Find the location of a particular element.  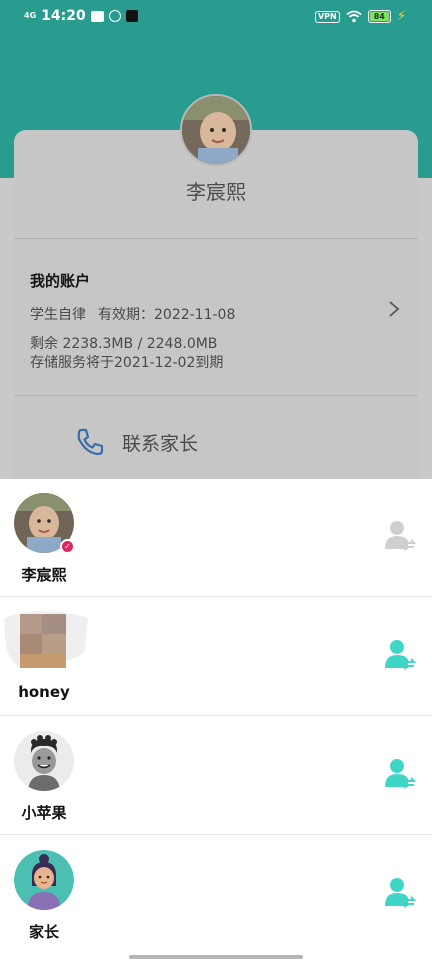

status-time: 14:20 is located at coordinates (63, 16).